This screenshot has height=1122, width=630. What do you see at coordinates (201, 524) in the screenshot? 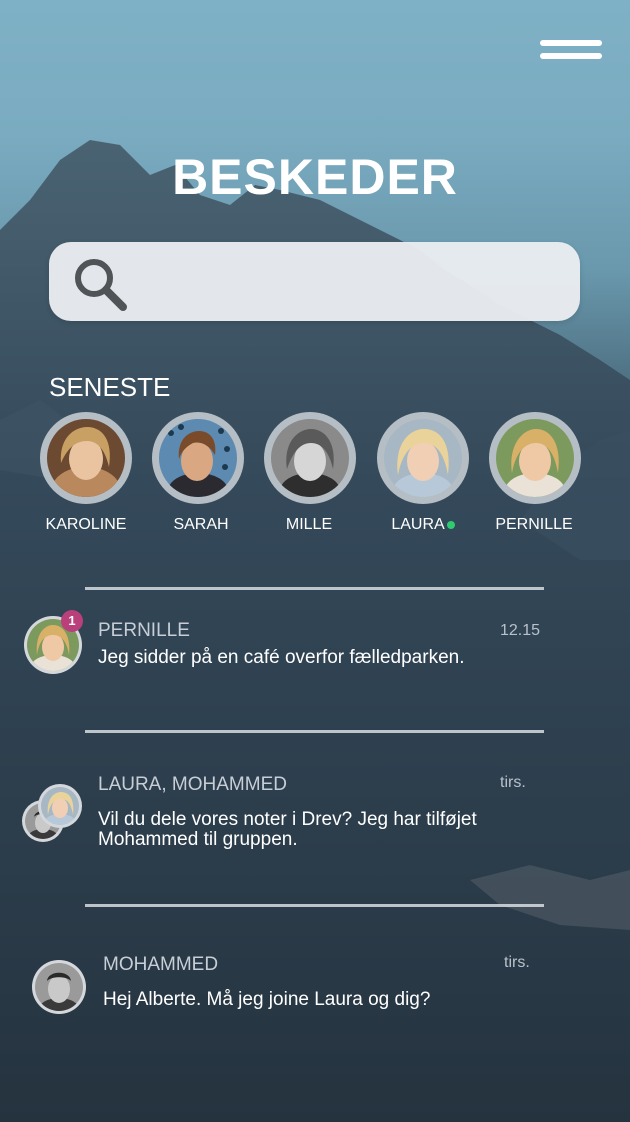
I see `recent-contact-name: SARAH` at bounding box center [201, 524].